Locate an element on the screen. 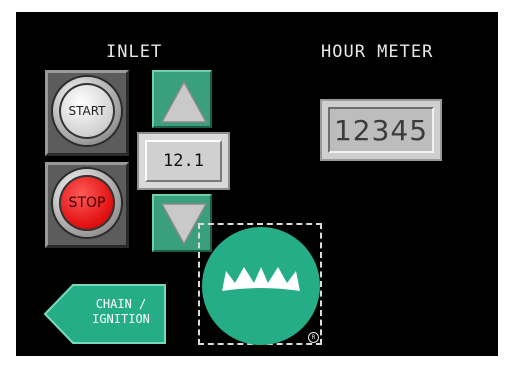 The image size is (510, 367). inlet-setpoint-display: 12.1 is located at coordinates (183, 161).